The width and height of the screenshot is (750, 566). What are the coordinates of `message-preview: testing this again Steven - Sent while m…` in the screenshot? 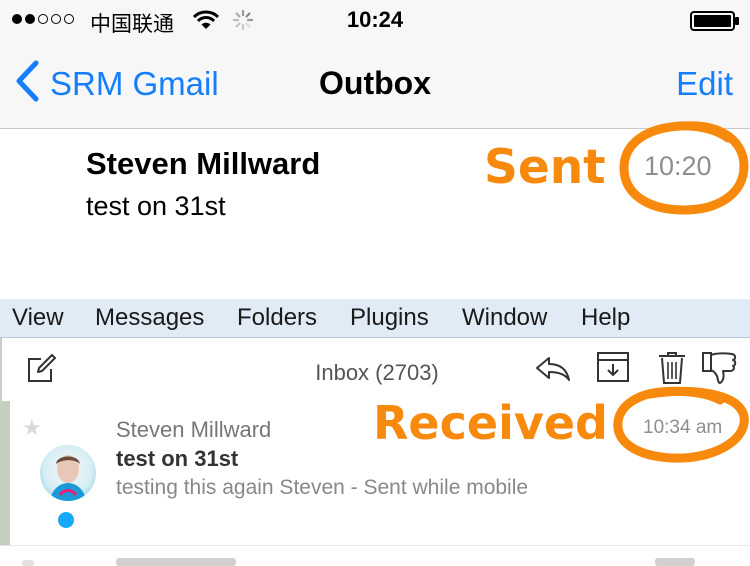 It's located at (322, 487).